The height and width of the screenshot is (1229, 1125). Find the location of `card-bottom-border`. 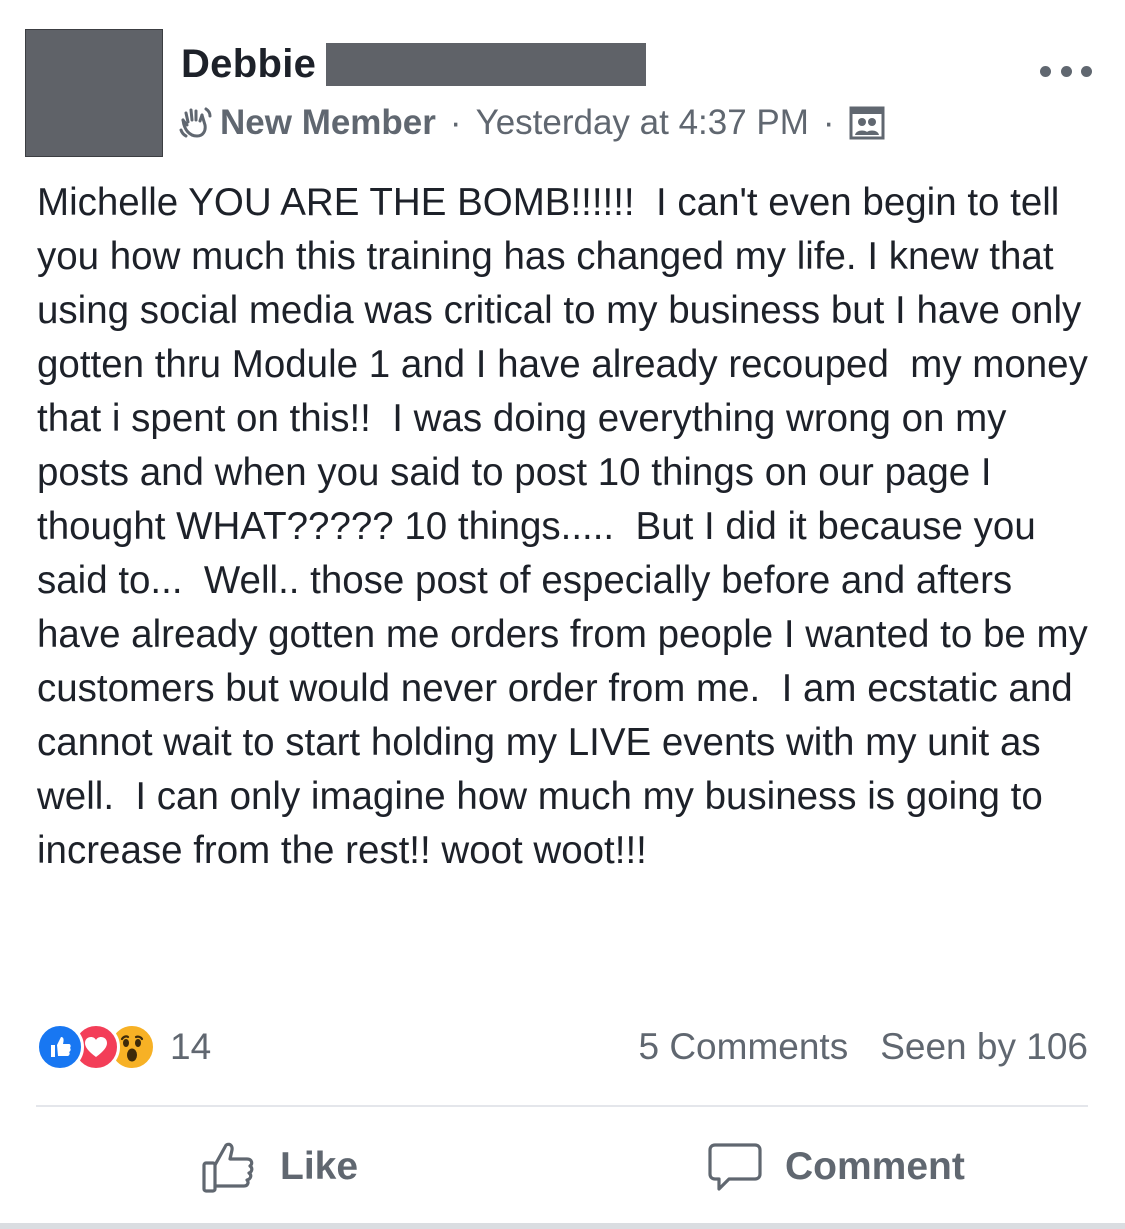

card-bottom-border is located at coordinates (562, 1226).